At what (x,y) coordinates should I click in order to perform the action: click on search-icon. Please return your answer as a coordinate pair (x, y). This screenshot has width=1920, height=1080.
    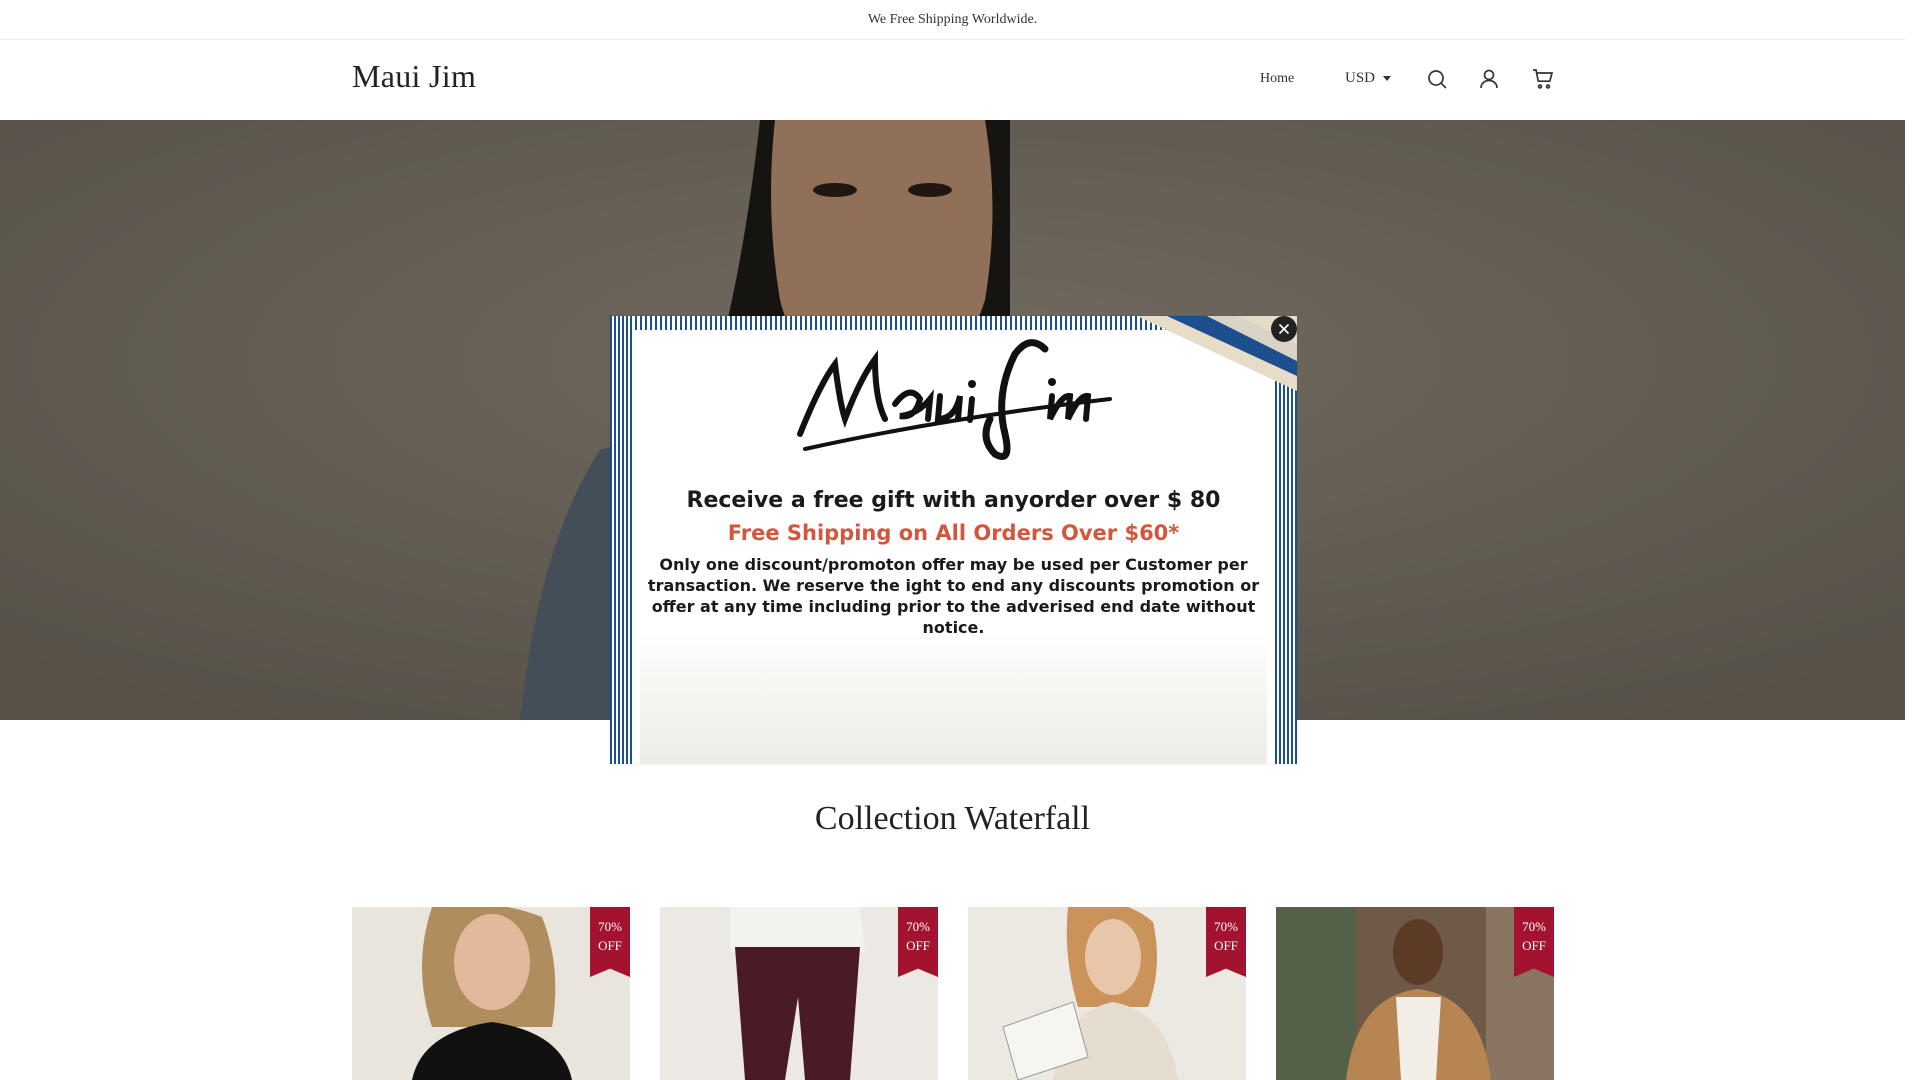
    Looking at the image, I should click on (1437, 79).